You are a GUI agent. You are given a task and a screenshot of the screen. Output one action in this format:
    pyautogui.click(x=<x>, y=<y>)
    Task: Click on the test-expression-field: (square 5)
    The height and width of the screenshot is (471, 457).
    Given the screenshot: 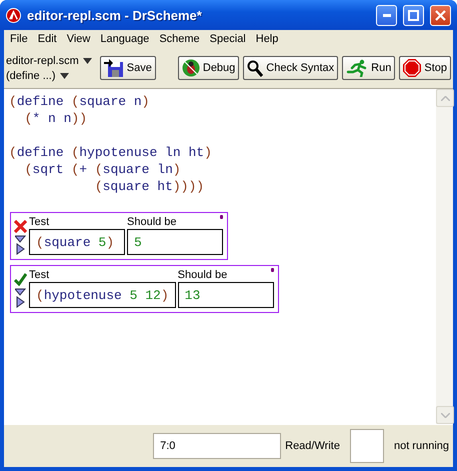 What is the action you would take?
    pyautogui.click(x=77, y=242)
    